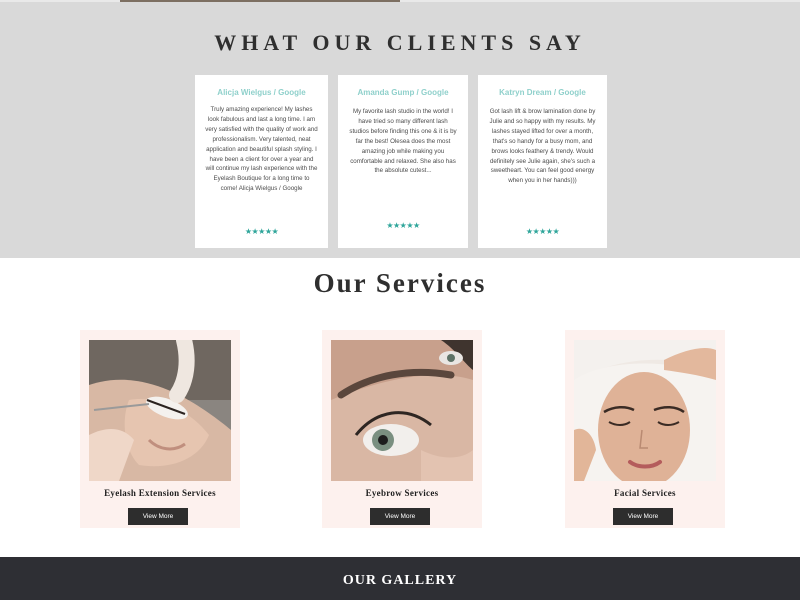 The image size is (800, 600). I want to click on facial-illustration, so click(645, 410).